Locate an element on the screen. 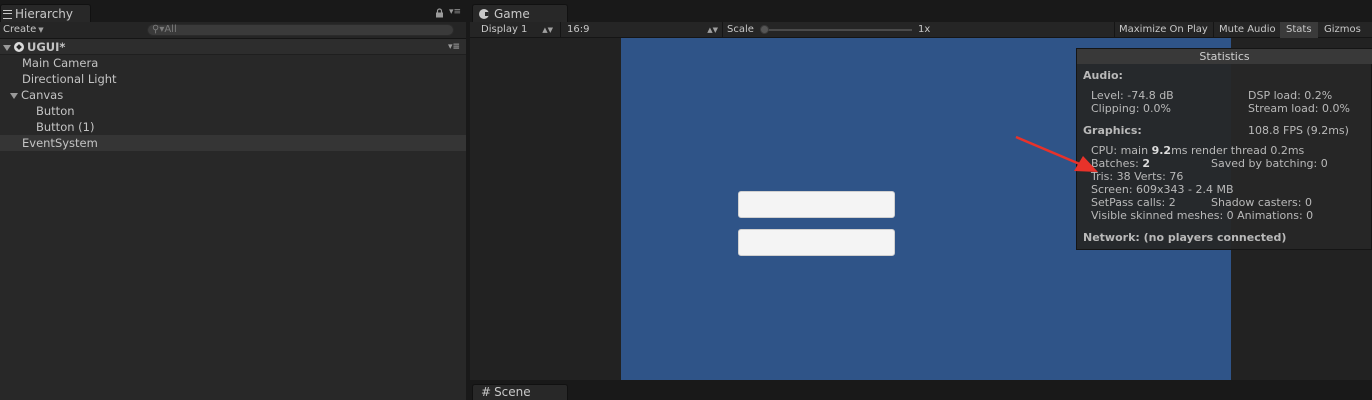 This screenshot has height=400, width=1372. list-icon is located at coordinates (7, 14).